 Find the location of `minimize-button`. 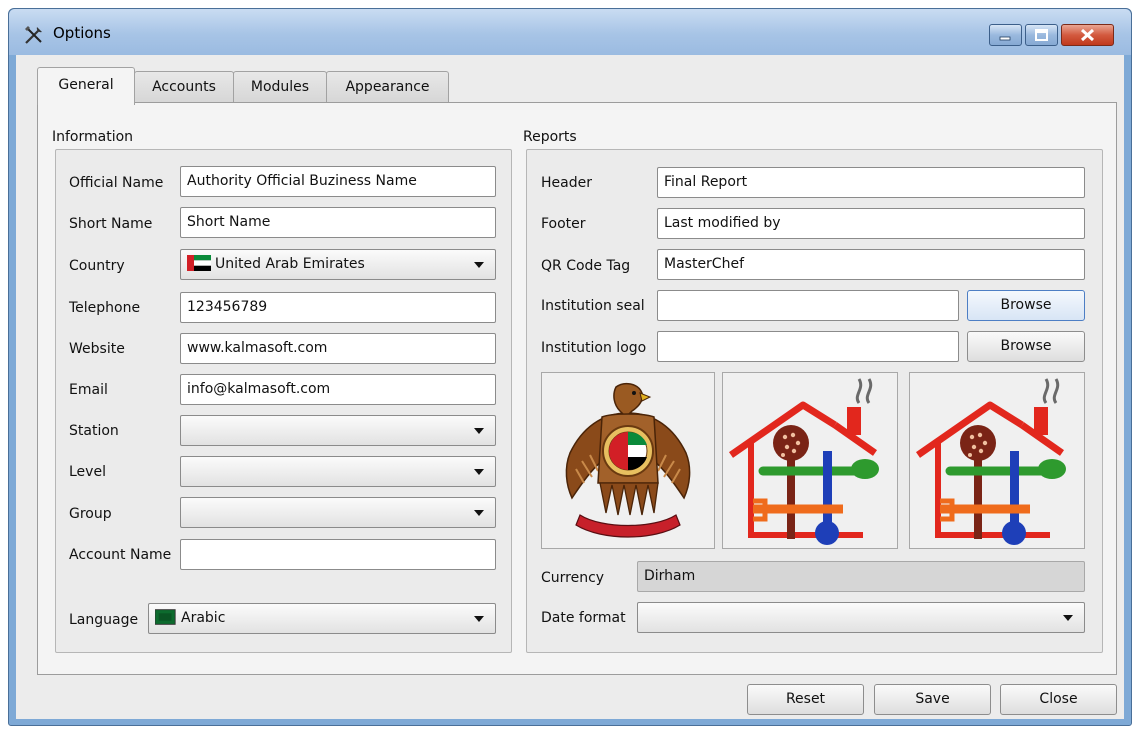

minimize-button is located at coordinates (1005, 35).